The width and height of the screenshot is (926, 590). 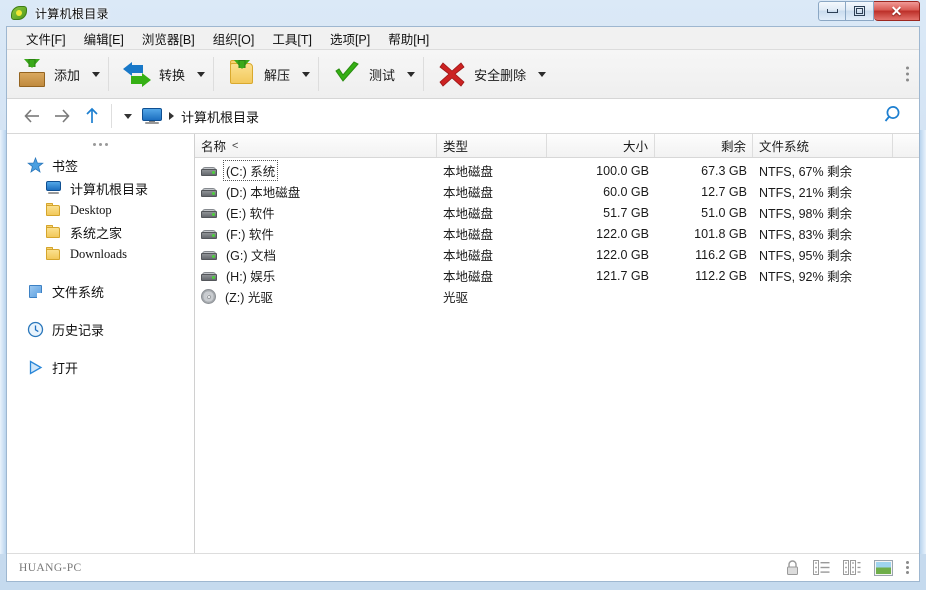 What do you see at coordinates (852, 567) in the screenshot?
I see `detail-view-icon` at bounding box center [852, 567].